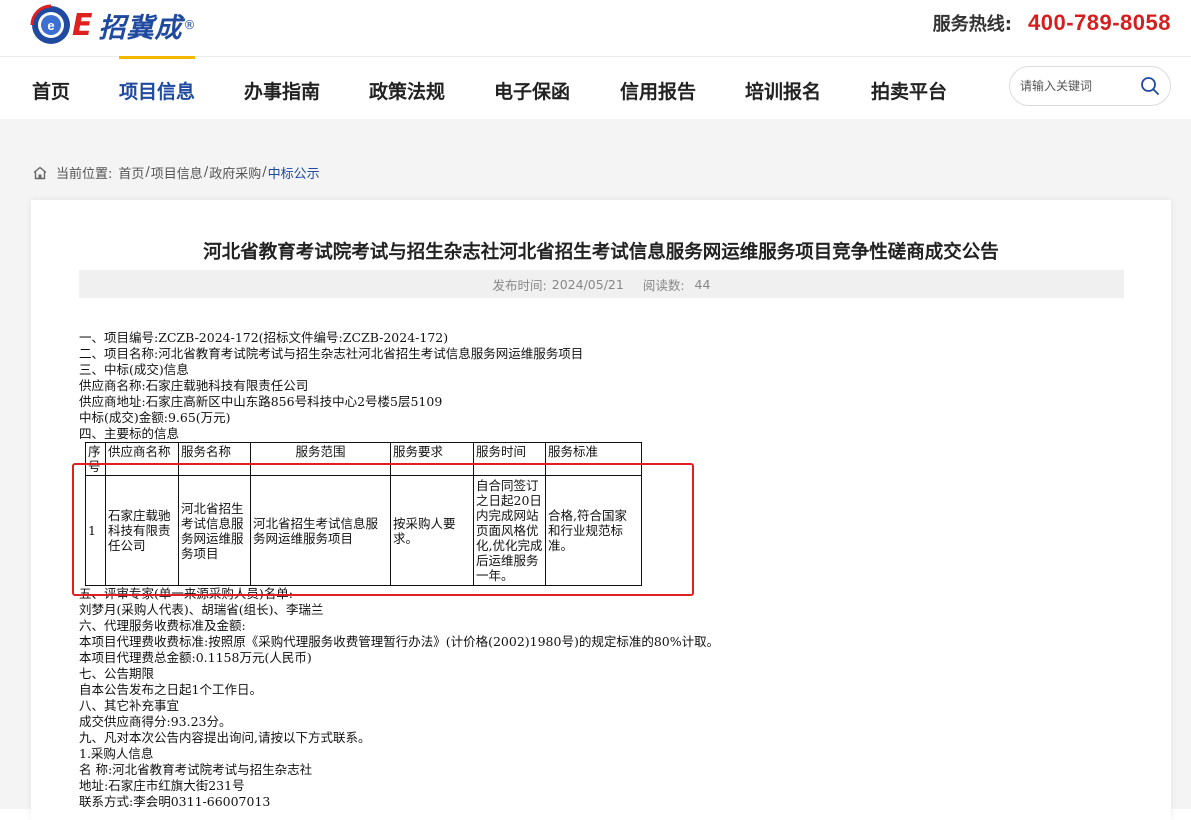 Image resolution: width=1191 pixels, height=820 pixels. I want to click on body-line: 八、其它补充事宜, so click(129, 705).